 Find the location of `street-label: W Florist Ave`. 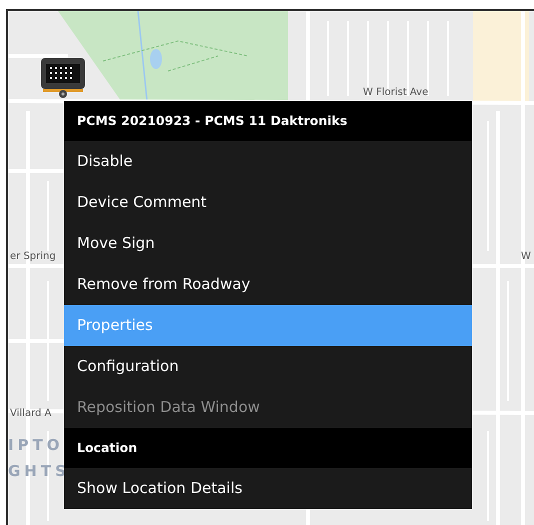

street-label: W Florist Ave is located at coordinates (395, 92).